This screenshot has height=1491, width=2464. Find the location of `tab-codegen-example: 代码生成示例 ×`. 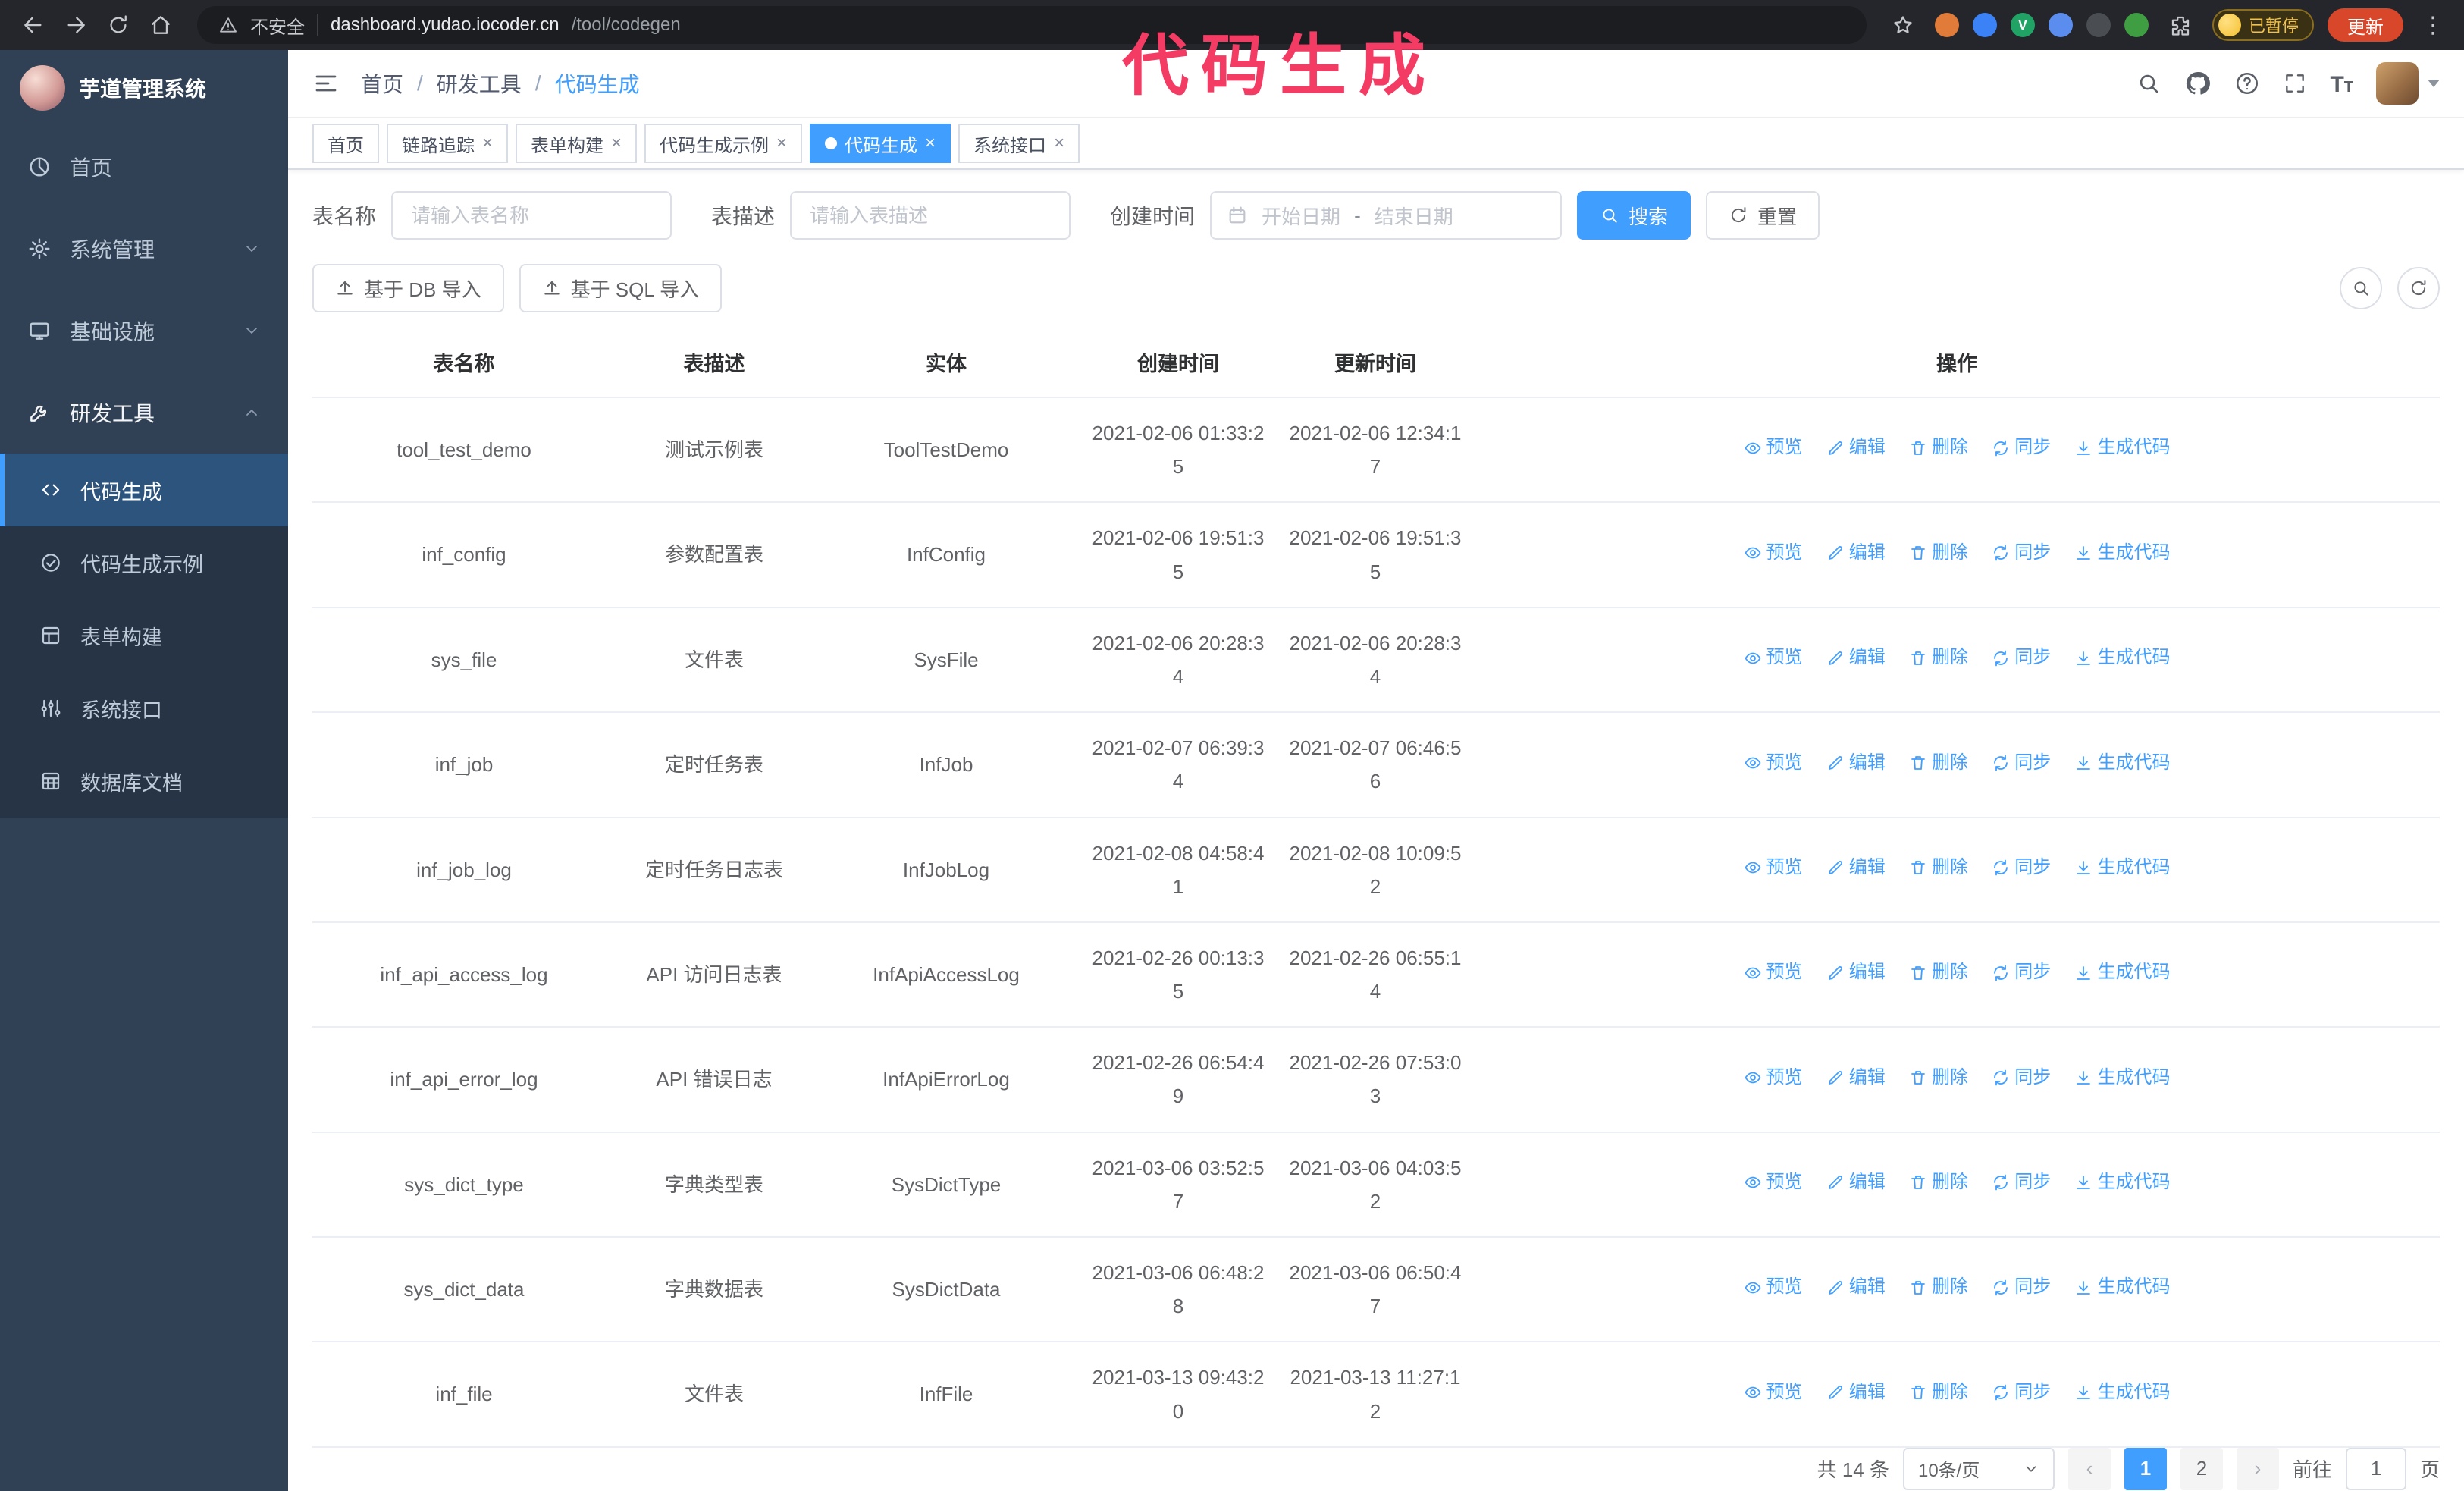

tab-codegen-example: 代码生成示例 × is located at coordinates (724, 143).